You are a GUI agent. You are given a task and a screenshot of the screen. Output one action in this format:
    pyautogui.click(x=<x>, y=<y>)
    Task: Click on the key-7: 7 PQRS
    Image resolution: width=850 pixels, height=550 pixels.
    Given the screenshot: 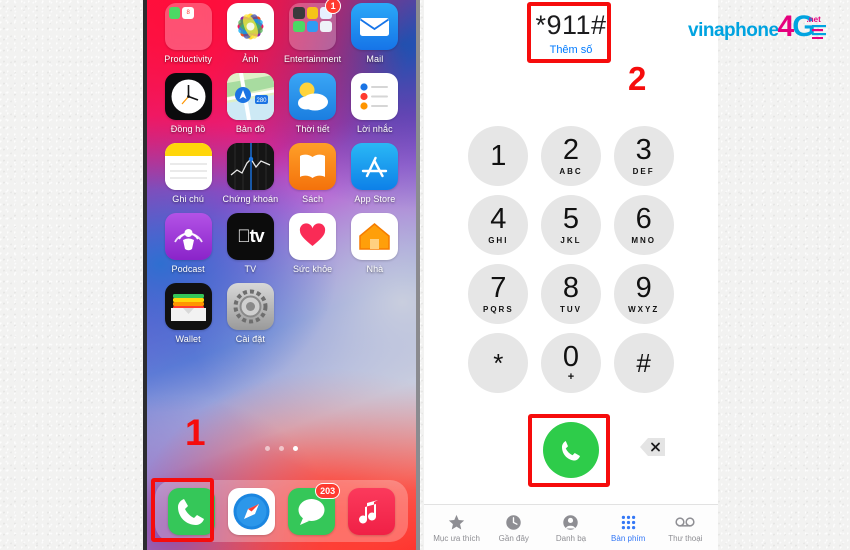 What is the action you would take?
    pyautogui.click(x=498, y=294)
    